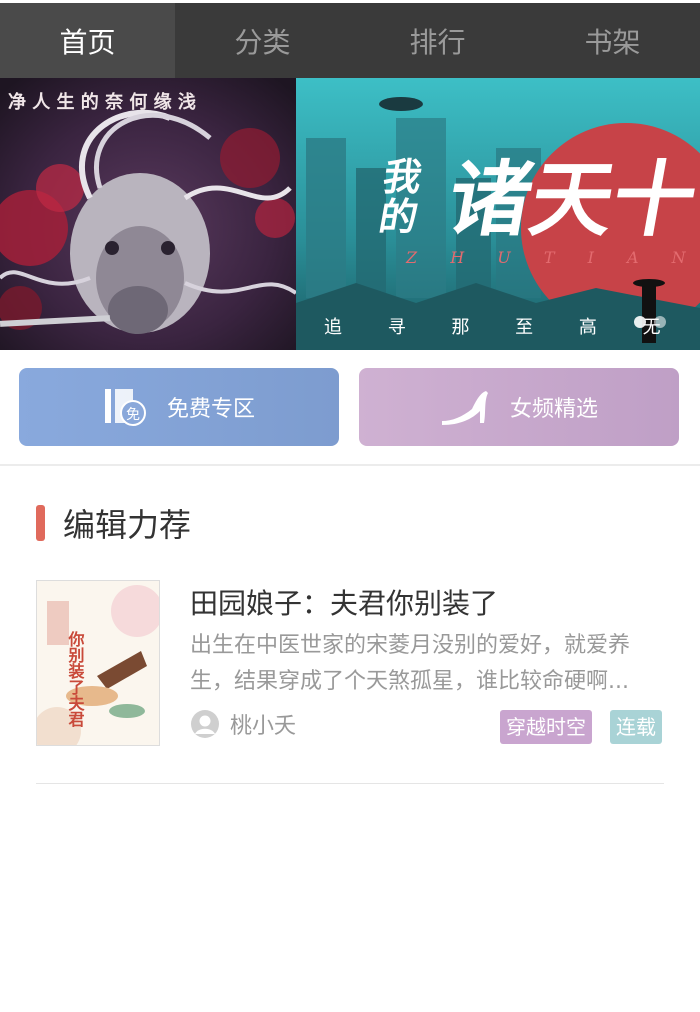  What do you see at coordinates (87, 40) in the screenshot?
I see `tab-home: 首页` at bounding box center [87, 40].